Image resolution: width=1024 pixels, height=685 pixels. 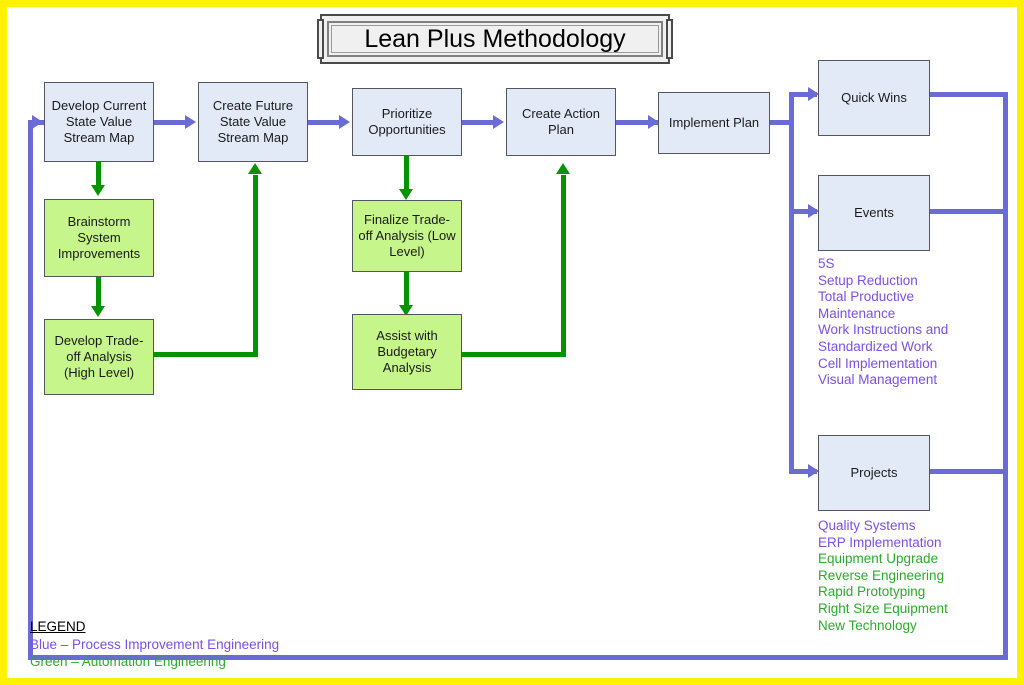 I want to click on connector-2-to-3-arrow, so click(x=344, y=122).